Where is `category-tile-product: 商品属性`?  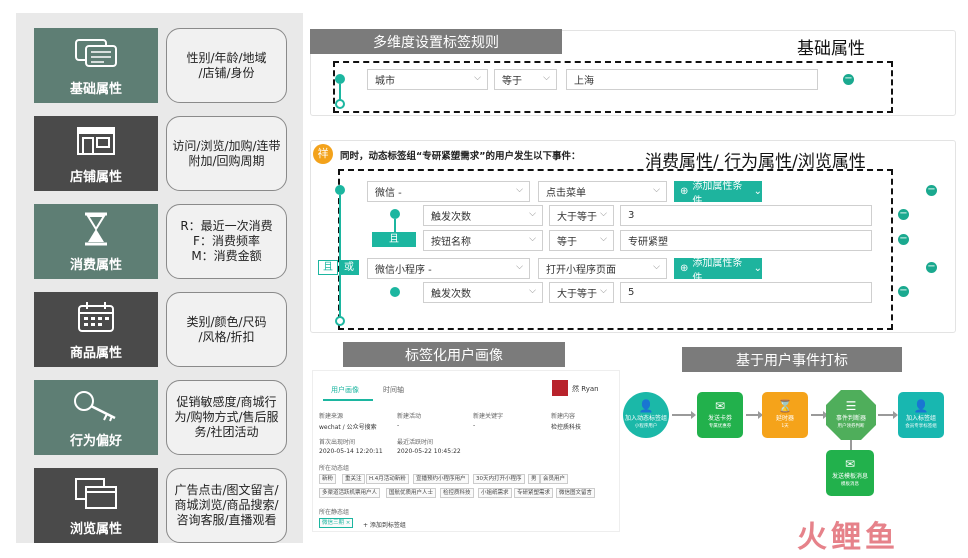
category-tile-product: 商品属性 is located at coordinates (96, 329).